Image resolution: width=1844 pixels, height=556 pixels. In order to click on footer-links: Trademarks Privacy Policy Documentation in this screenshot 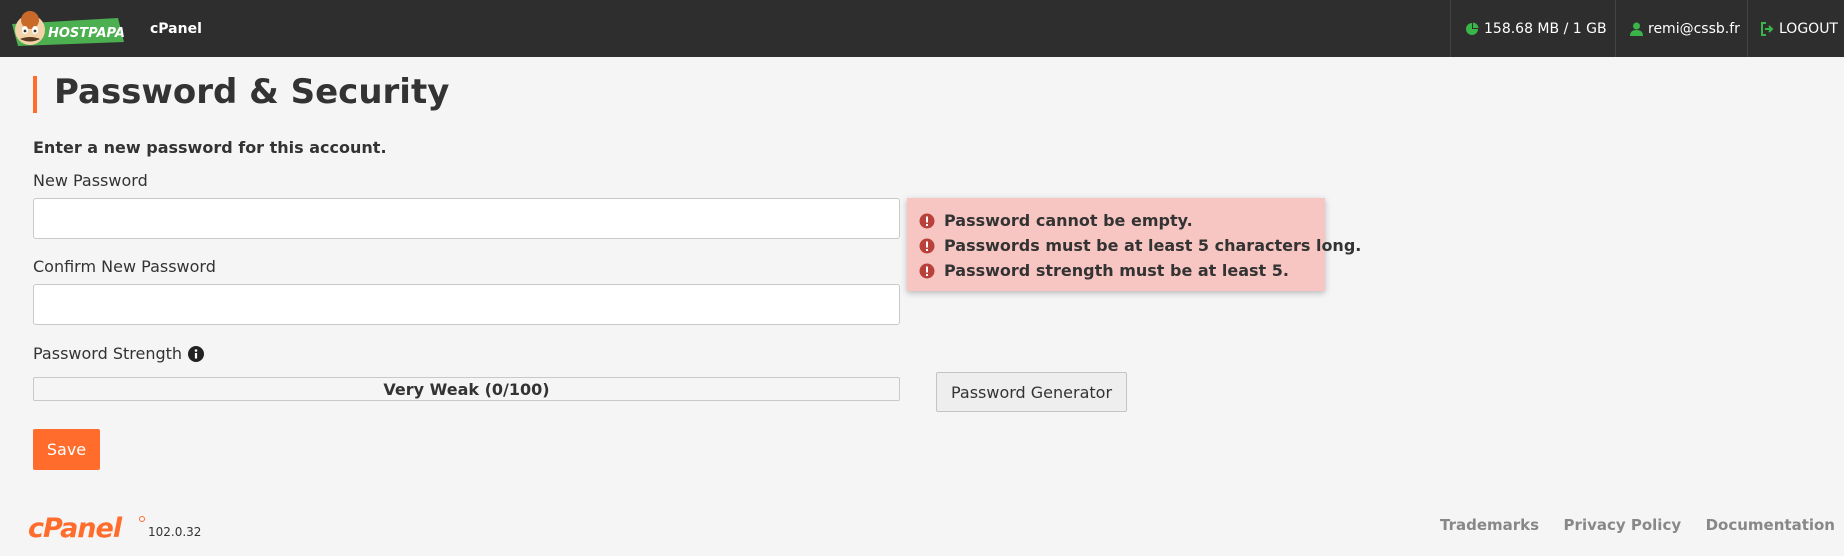, I will do `click(1637, 525)`.